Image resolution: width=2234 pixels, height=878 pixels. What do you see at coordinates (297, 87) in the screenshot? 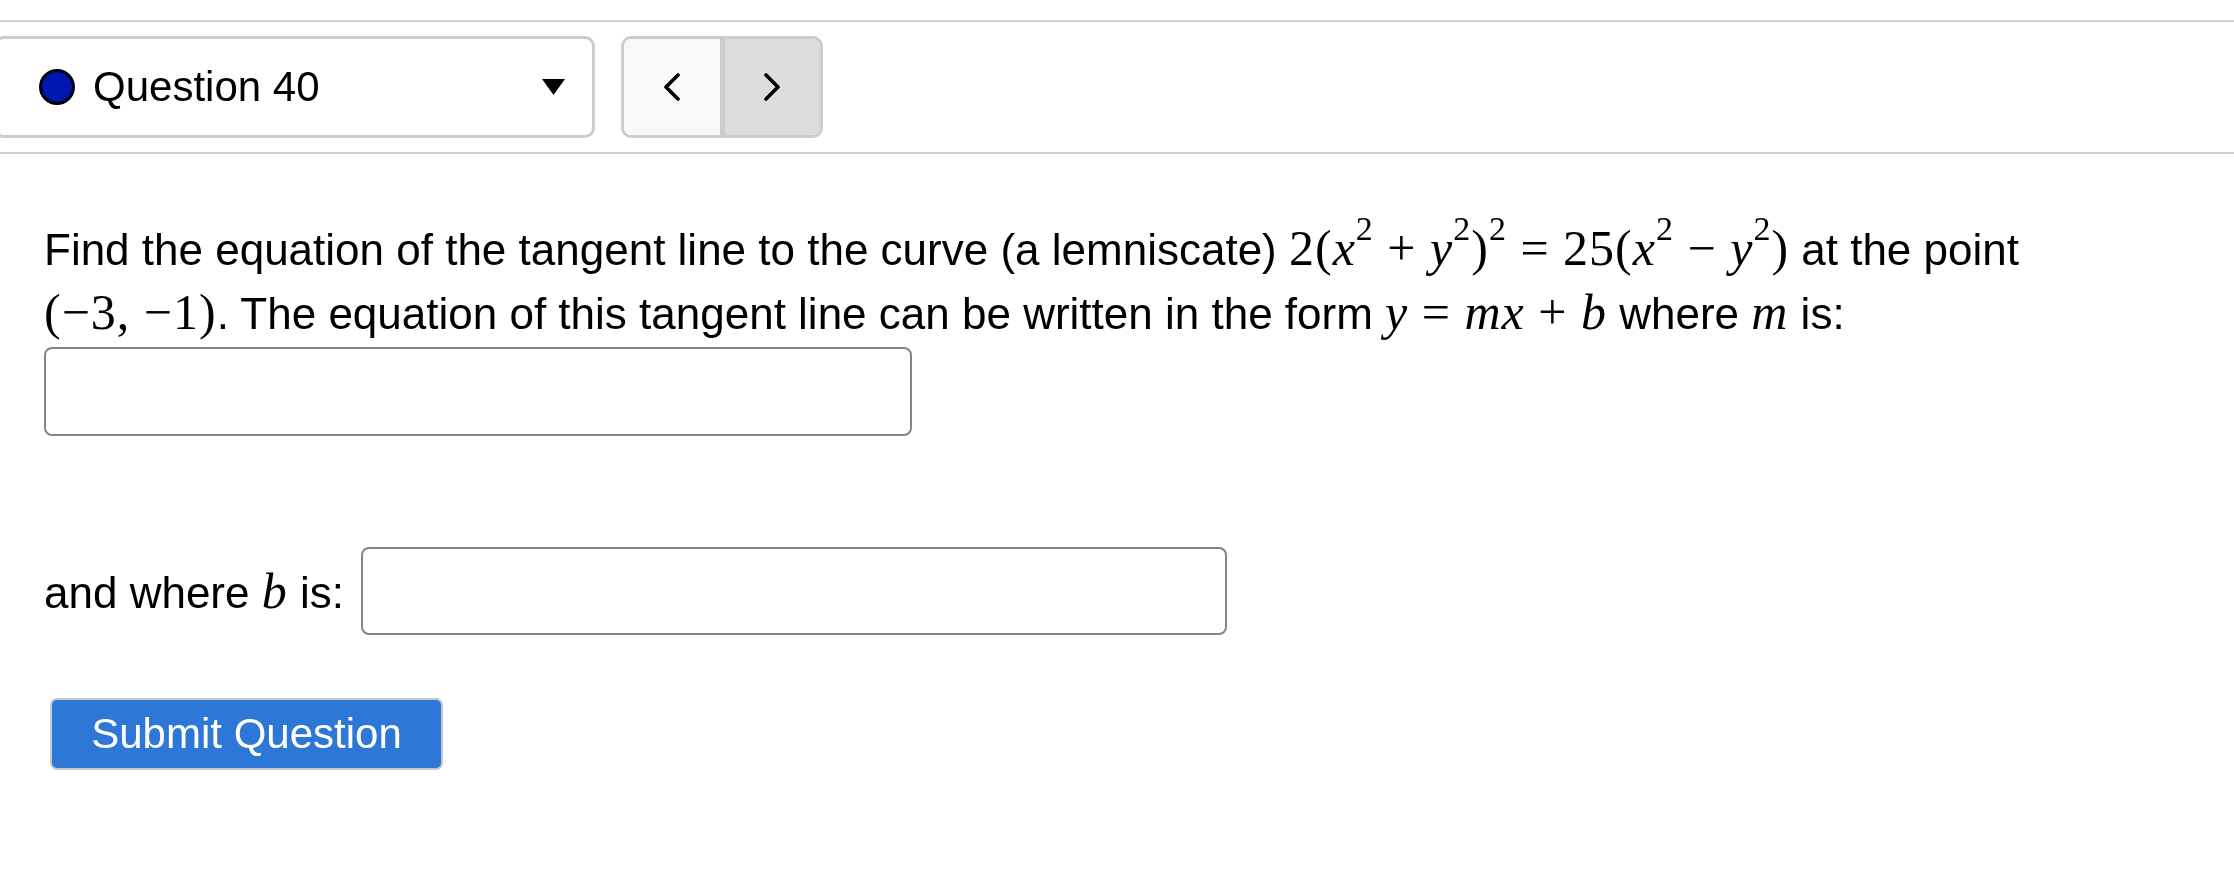
I see `question-select: Question 40` at bounding box center [297, 87].